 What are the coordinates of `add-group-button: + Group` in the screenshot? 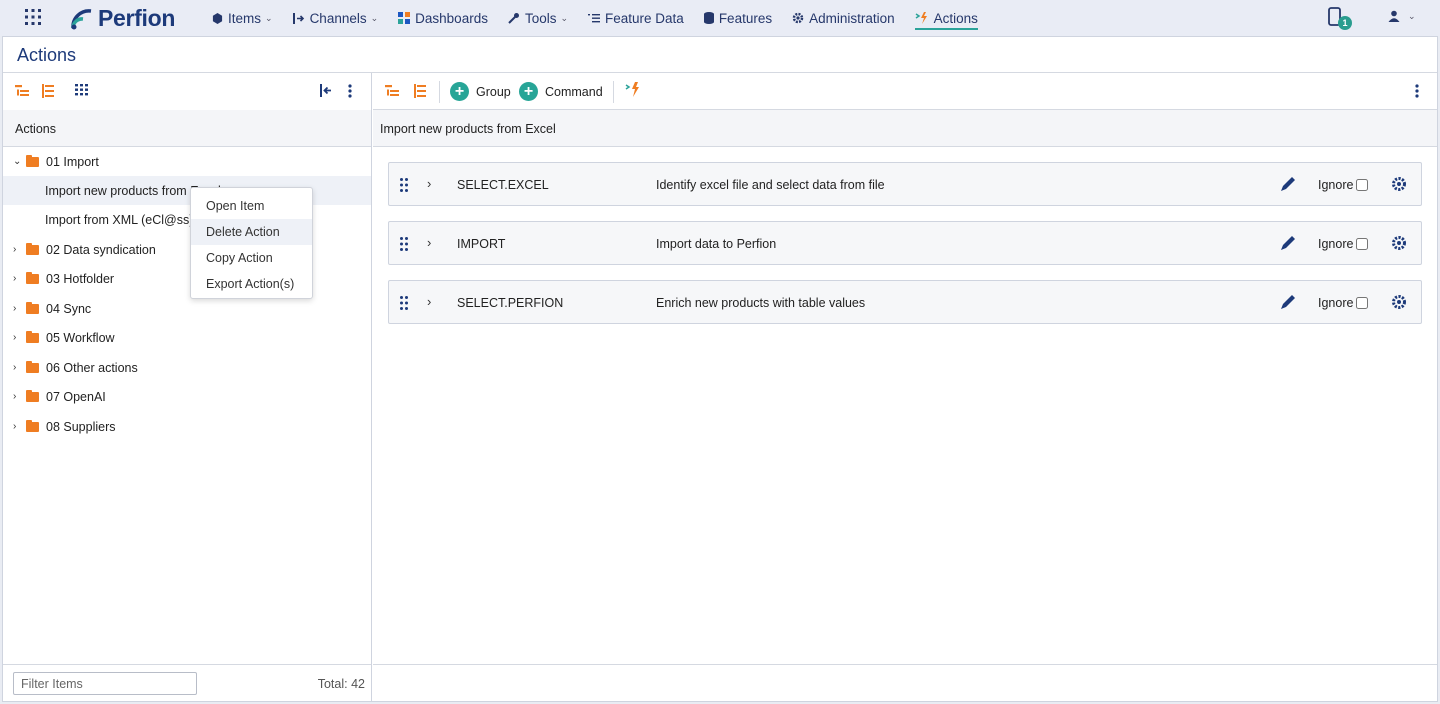 It's located at (480, 91).